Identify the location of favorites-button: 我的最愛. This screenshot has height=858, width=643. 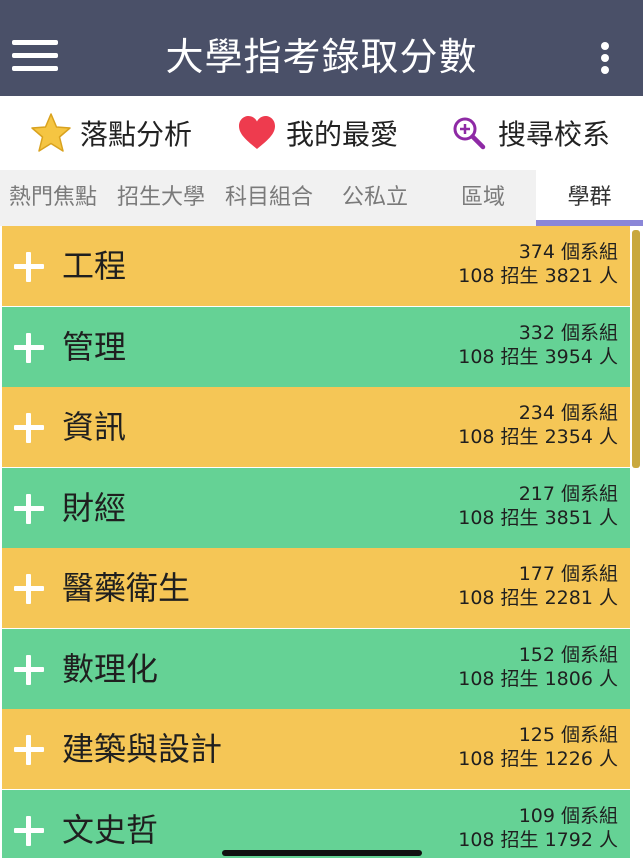
(317, 133).